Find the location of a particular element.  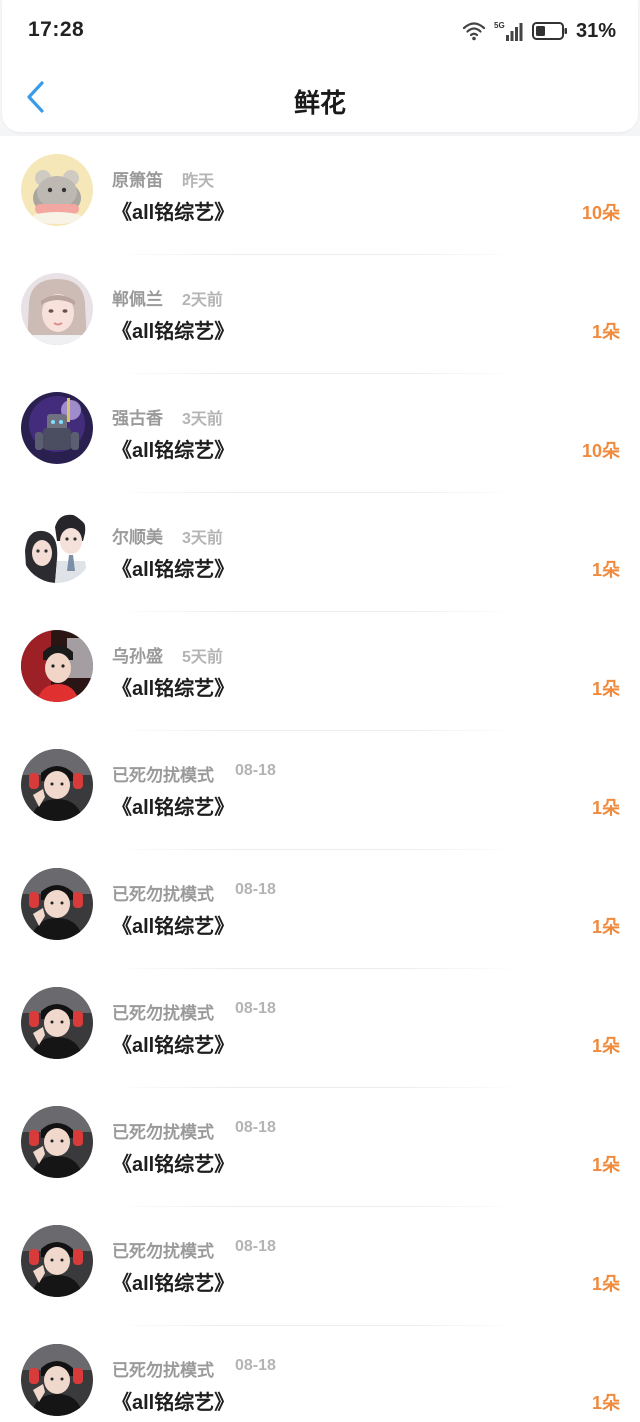

top-area: 17:28 5G 31% 鲜花 is located at coordinates (320, 66).